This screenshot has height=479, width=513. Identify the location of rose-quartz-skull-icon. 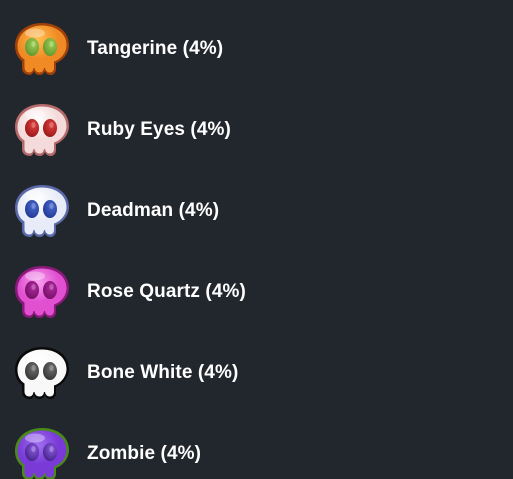
(42, 292).